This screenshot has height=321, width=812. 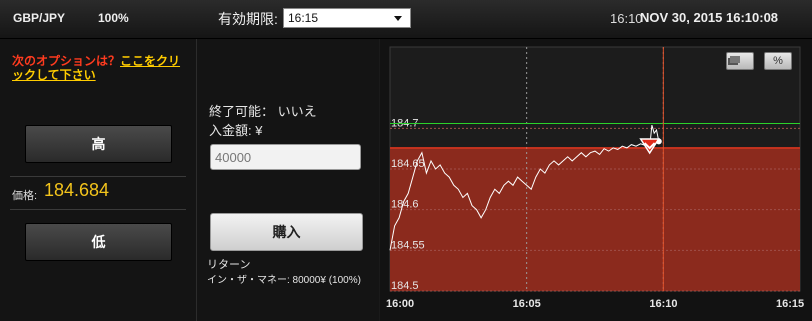 What do you see at coordinates (398, 18) in the screenshot?
I see `chevron-down-icon` at bounding box center [398, 18].